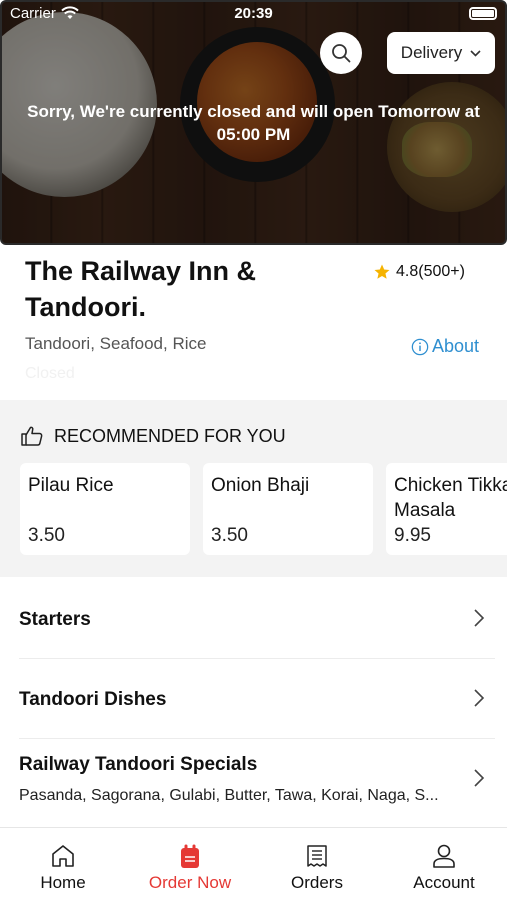 The height and width of the screenshot is (900, 507). I want to click on delivery-mode-label: Delivery, so click(431, 52).